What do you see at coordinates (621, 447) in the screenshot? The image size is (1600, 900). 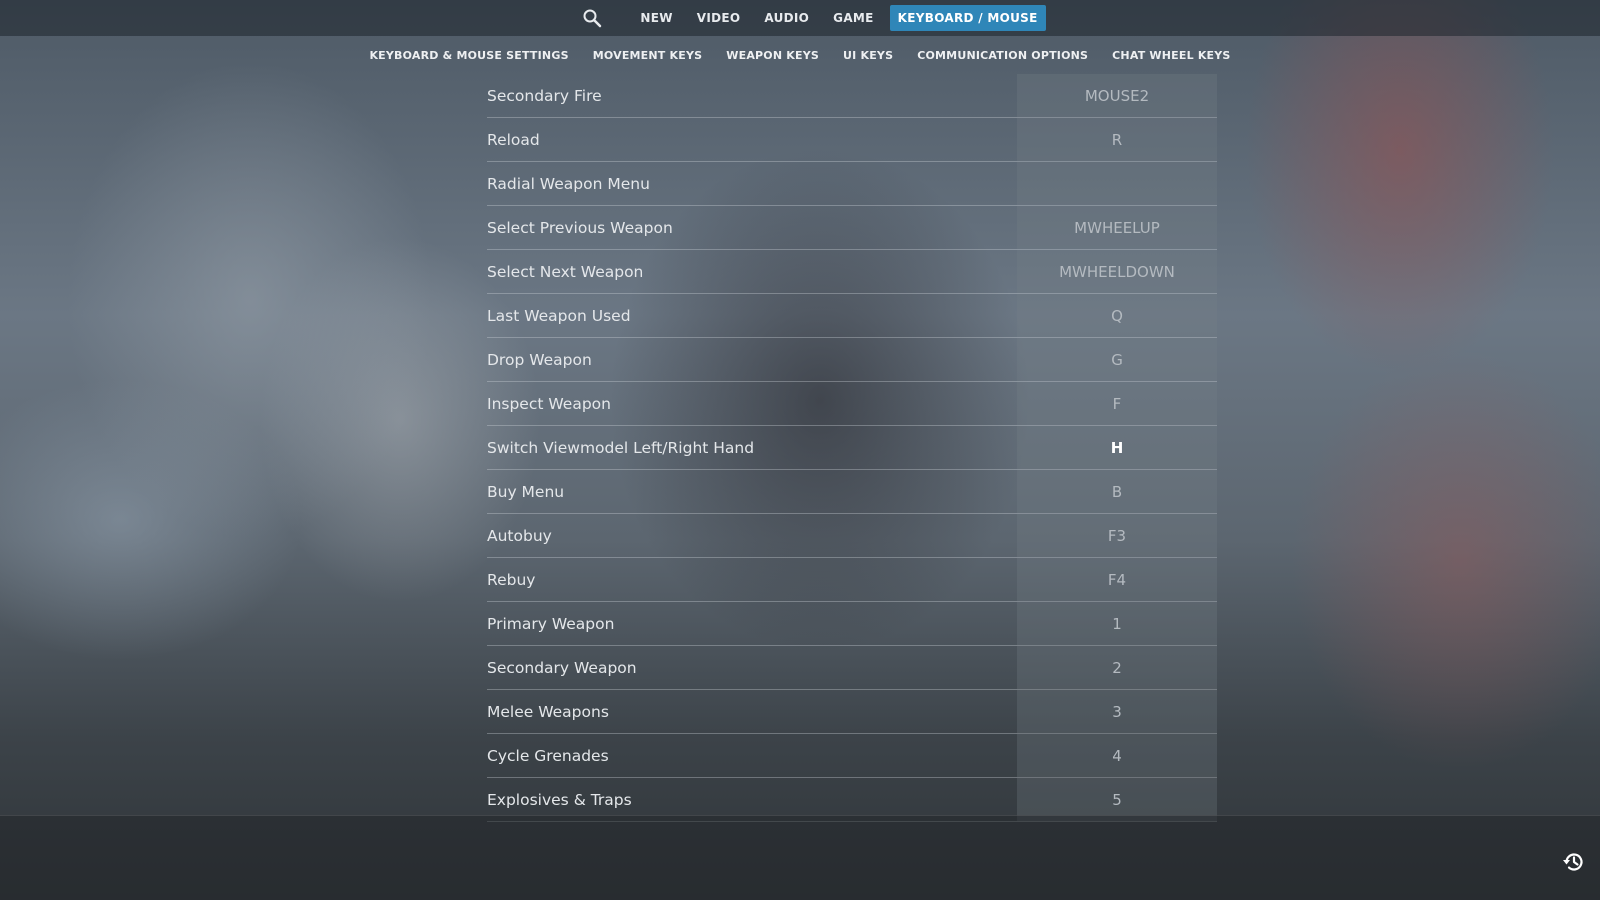 I see `keybind-action-label: Switch Viewmodel Left/Right Hand` at bounding box center [621, 447].